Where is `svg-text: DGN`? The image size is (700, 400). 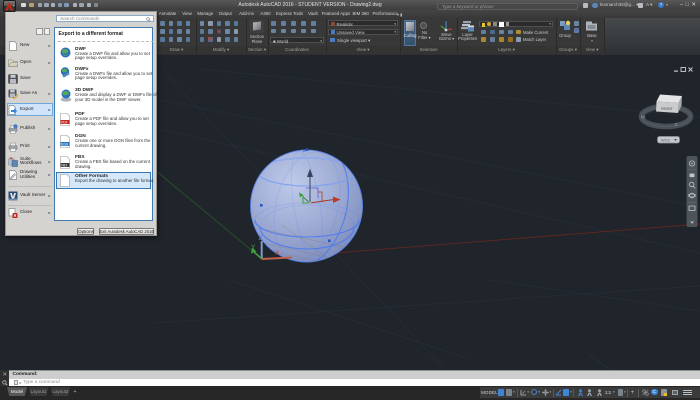
svg-text: DGN is located at coordinates (64, 144).